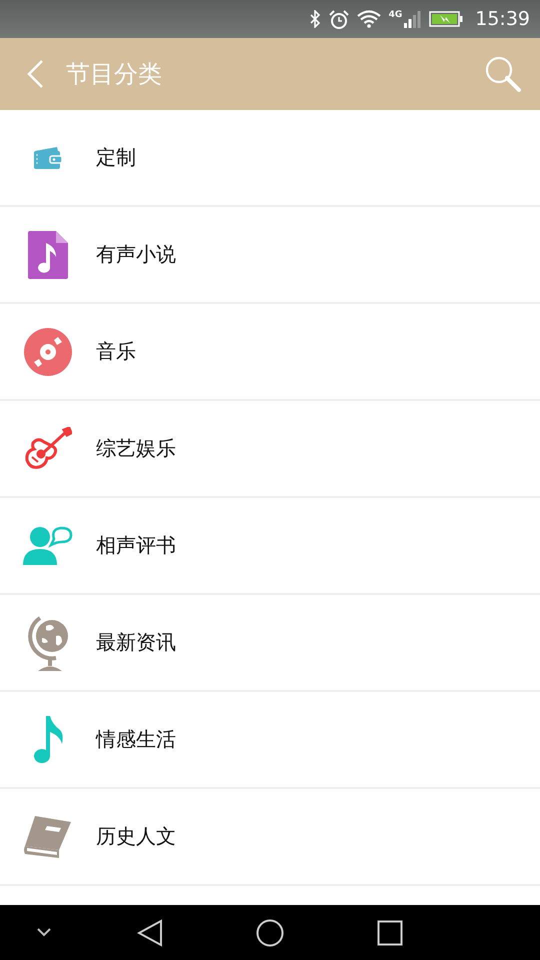  I want to click on category-item: 音乐, so click(116, 351).